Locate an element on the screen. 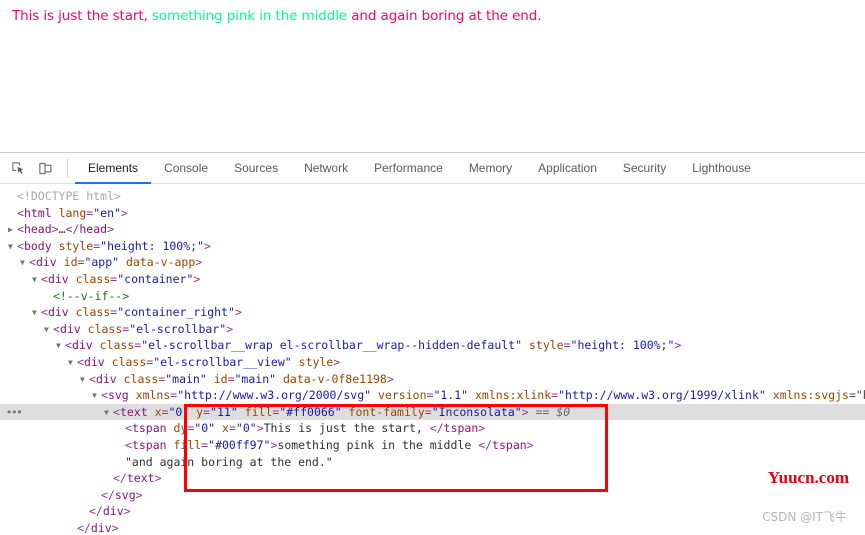 This screenshot has width=865, height=535. dom-row-markup: <div class="el-scrollbar"> is located at coordinates (143, 328).